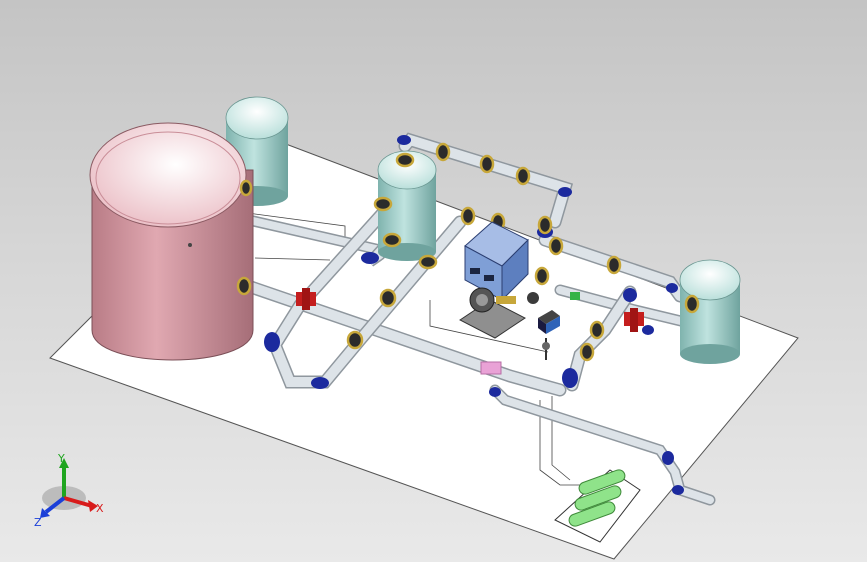  Describe the element at coordinates (38, 522) in the screenshot. I see `z-axis-label: Z` at that location.